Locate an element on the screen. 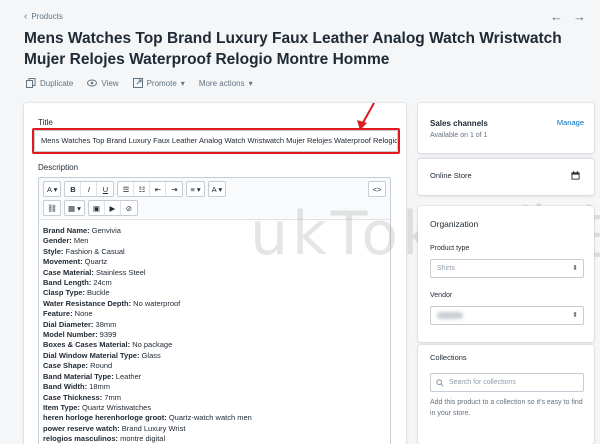  more-actions-button: More actions ▾ is located at coordinates (226, 83).